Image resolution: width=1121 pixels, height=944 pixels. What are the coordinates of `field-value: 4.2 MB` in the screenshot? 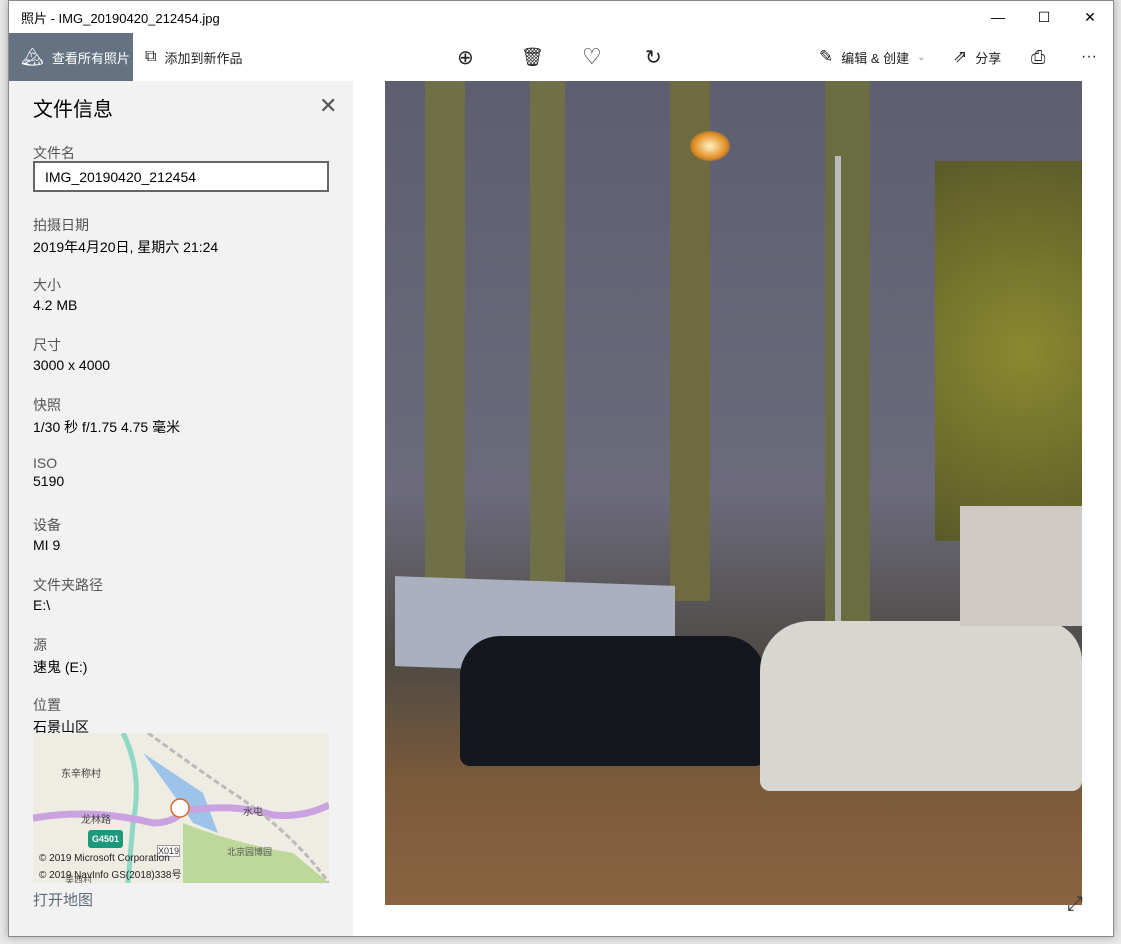 It's located at (55, 305).